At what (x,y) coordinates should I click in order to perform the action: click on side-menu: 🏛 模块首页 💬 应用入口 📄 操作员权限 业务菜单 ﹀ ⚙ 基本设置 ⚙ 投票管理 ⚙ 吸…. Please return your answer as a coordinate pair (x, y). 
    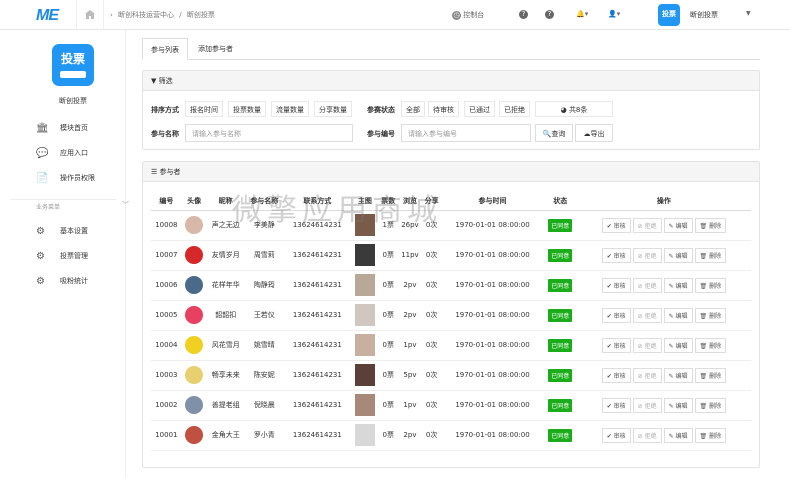
    Looking at the image, I should click on (64, 205).